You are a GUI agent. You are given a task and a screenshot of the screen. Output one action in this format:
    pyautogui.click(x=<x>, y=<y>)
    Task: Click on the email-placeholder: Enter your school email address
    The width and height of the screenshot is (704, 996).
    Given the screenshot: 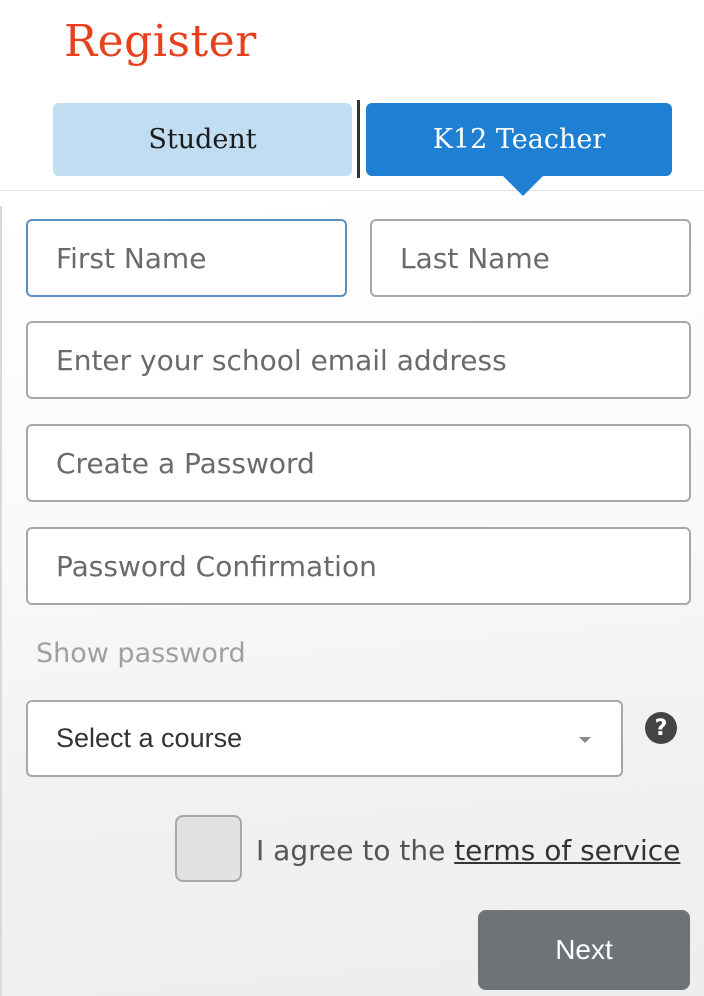 What is the action you would take?
    pyautogui.click(x=281, y=360)
    